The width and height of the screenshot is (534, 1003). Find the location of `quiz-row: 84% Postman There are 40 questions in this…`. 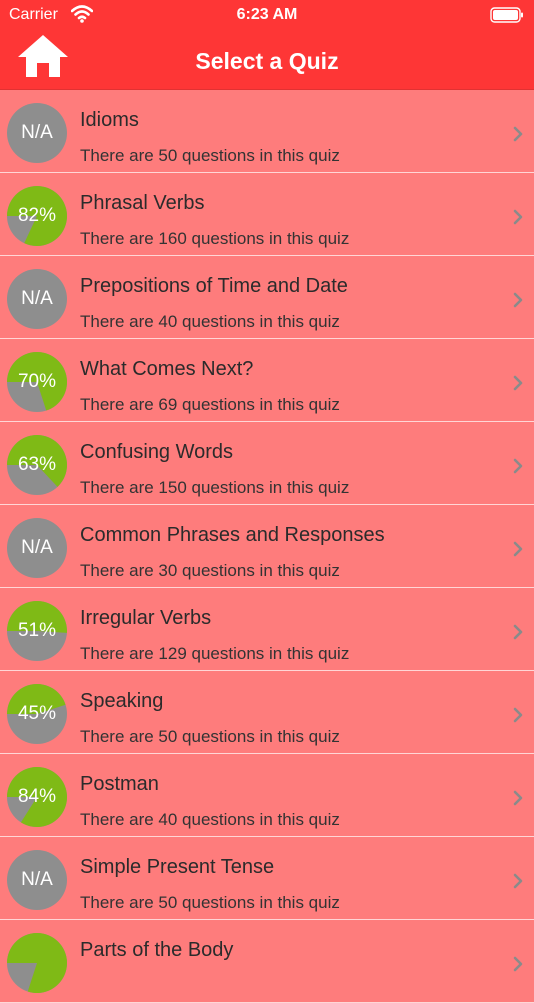

quiz-row: 84% Postman There are 40 questions in this… is located at coordinates (267, 795).